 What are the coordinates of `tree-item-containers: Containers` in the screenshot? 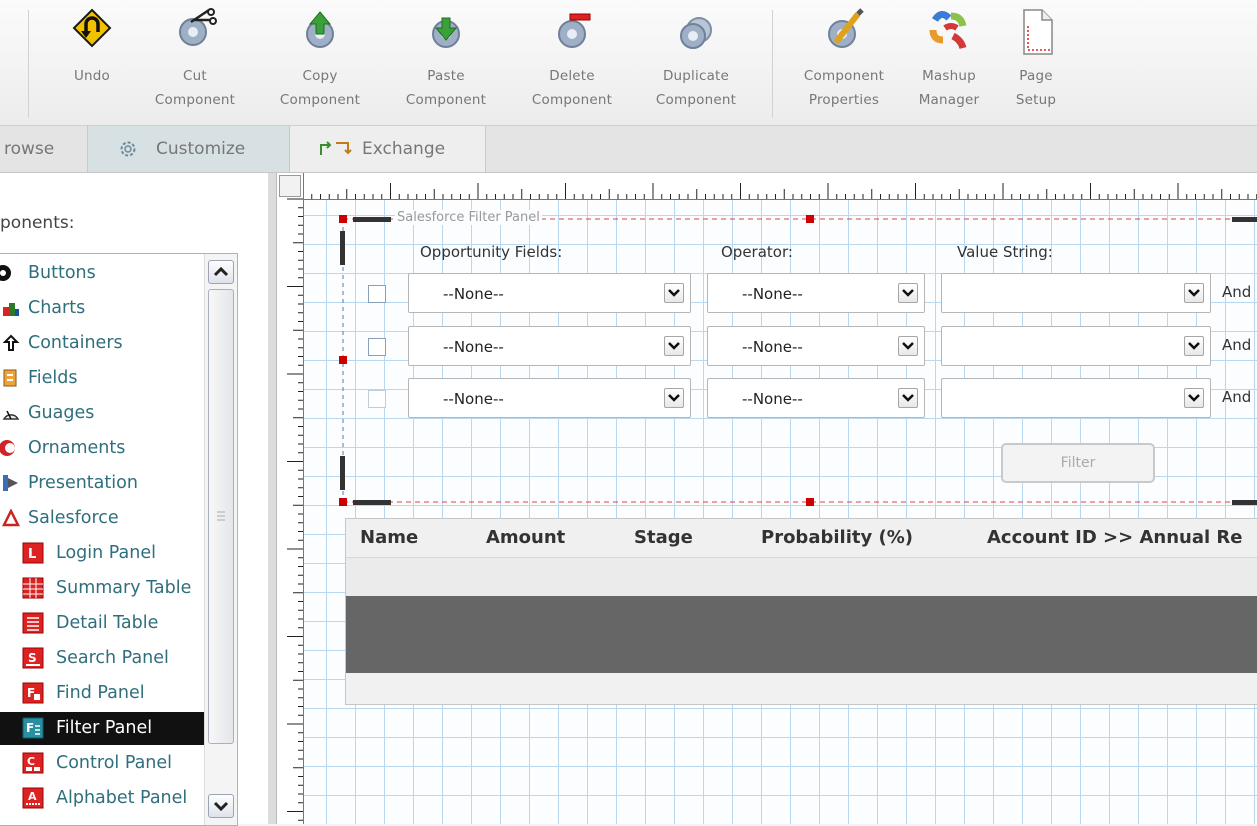 It's located at (118, 343).